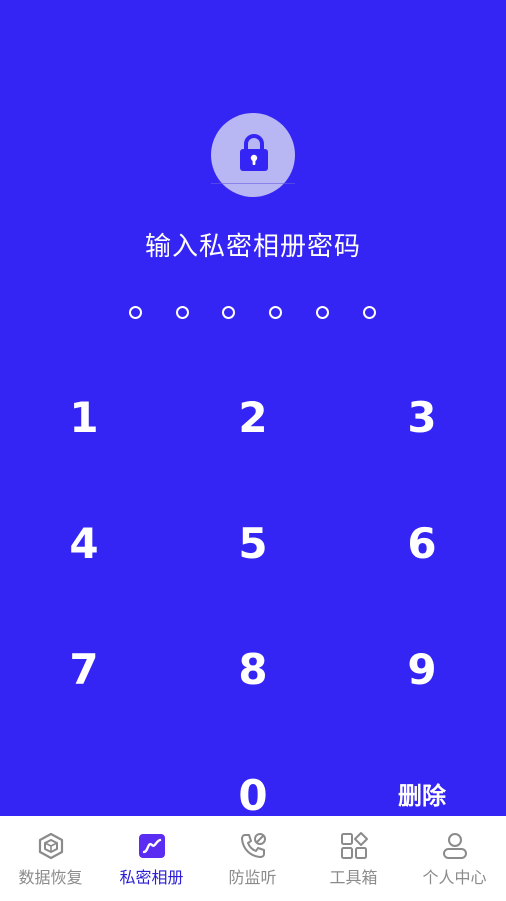 The width and height of the screenshot is (506, 901). What do you see at coordinates (454, 877) in the screenshot?
I see `tab-label: 个人中心` at bounding box center [454, 877].